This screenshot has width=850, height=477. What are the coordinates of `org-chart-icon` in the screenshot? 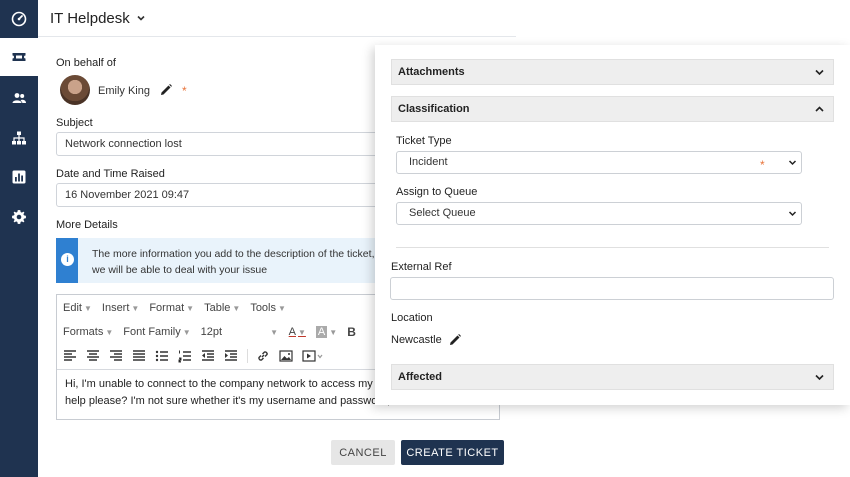 It's located at (19, 138).